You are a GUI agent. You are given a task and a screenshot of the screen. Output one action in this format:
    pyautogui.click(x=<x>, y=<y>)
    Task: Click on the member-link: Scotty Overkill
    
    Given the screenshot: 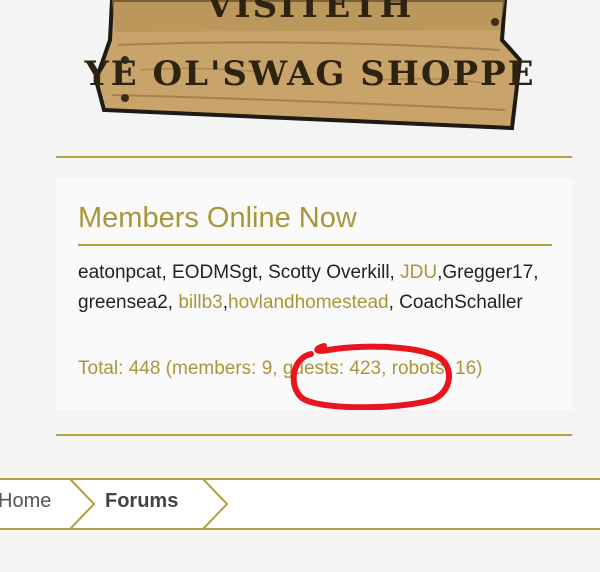 What is the action you would take?
    pyautogui.click(x=328, y=272)
    